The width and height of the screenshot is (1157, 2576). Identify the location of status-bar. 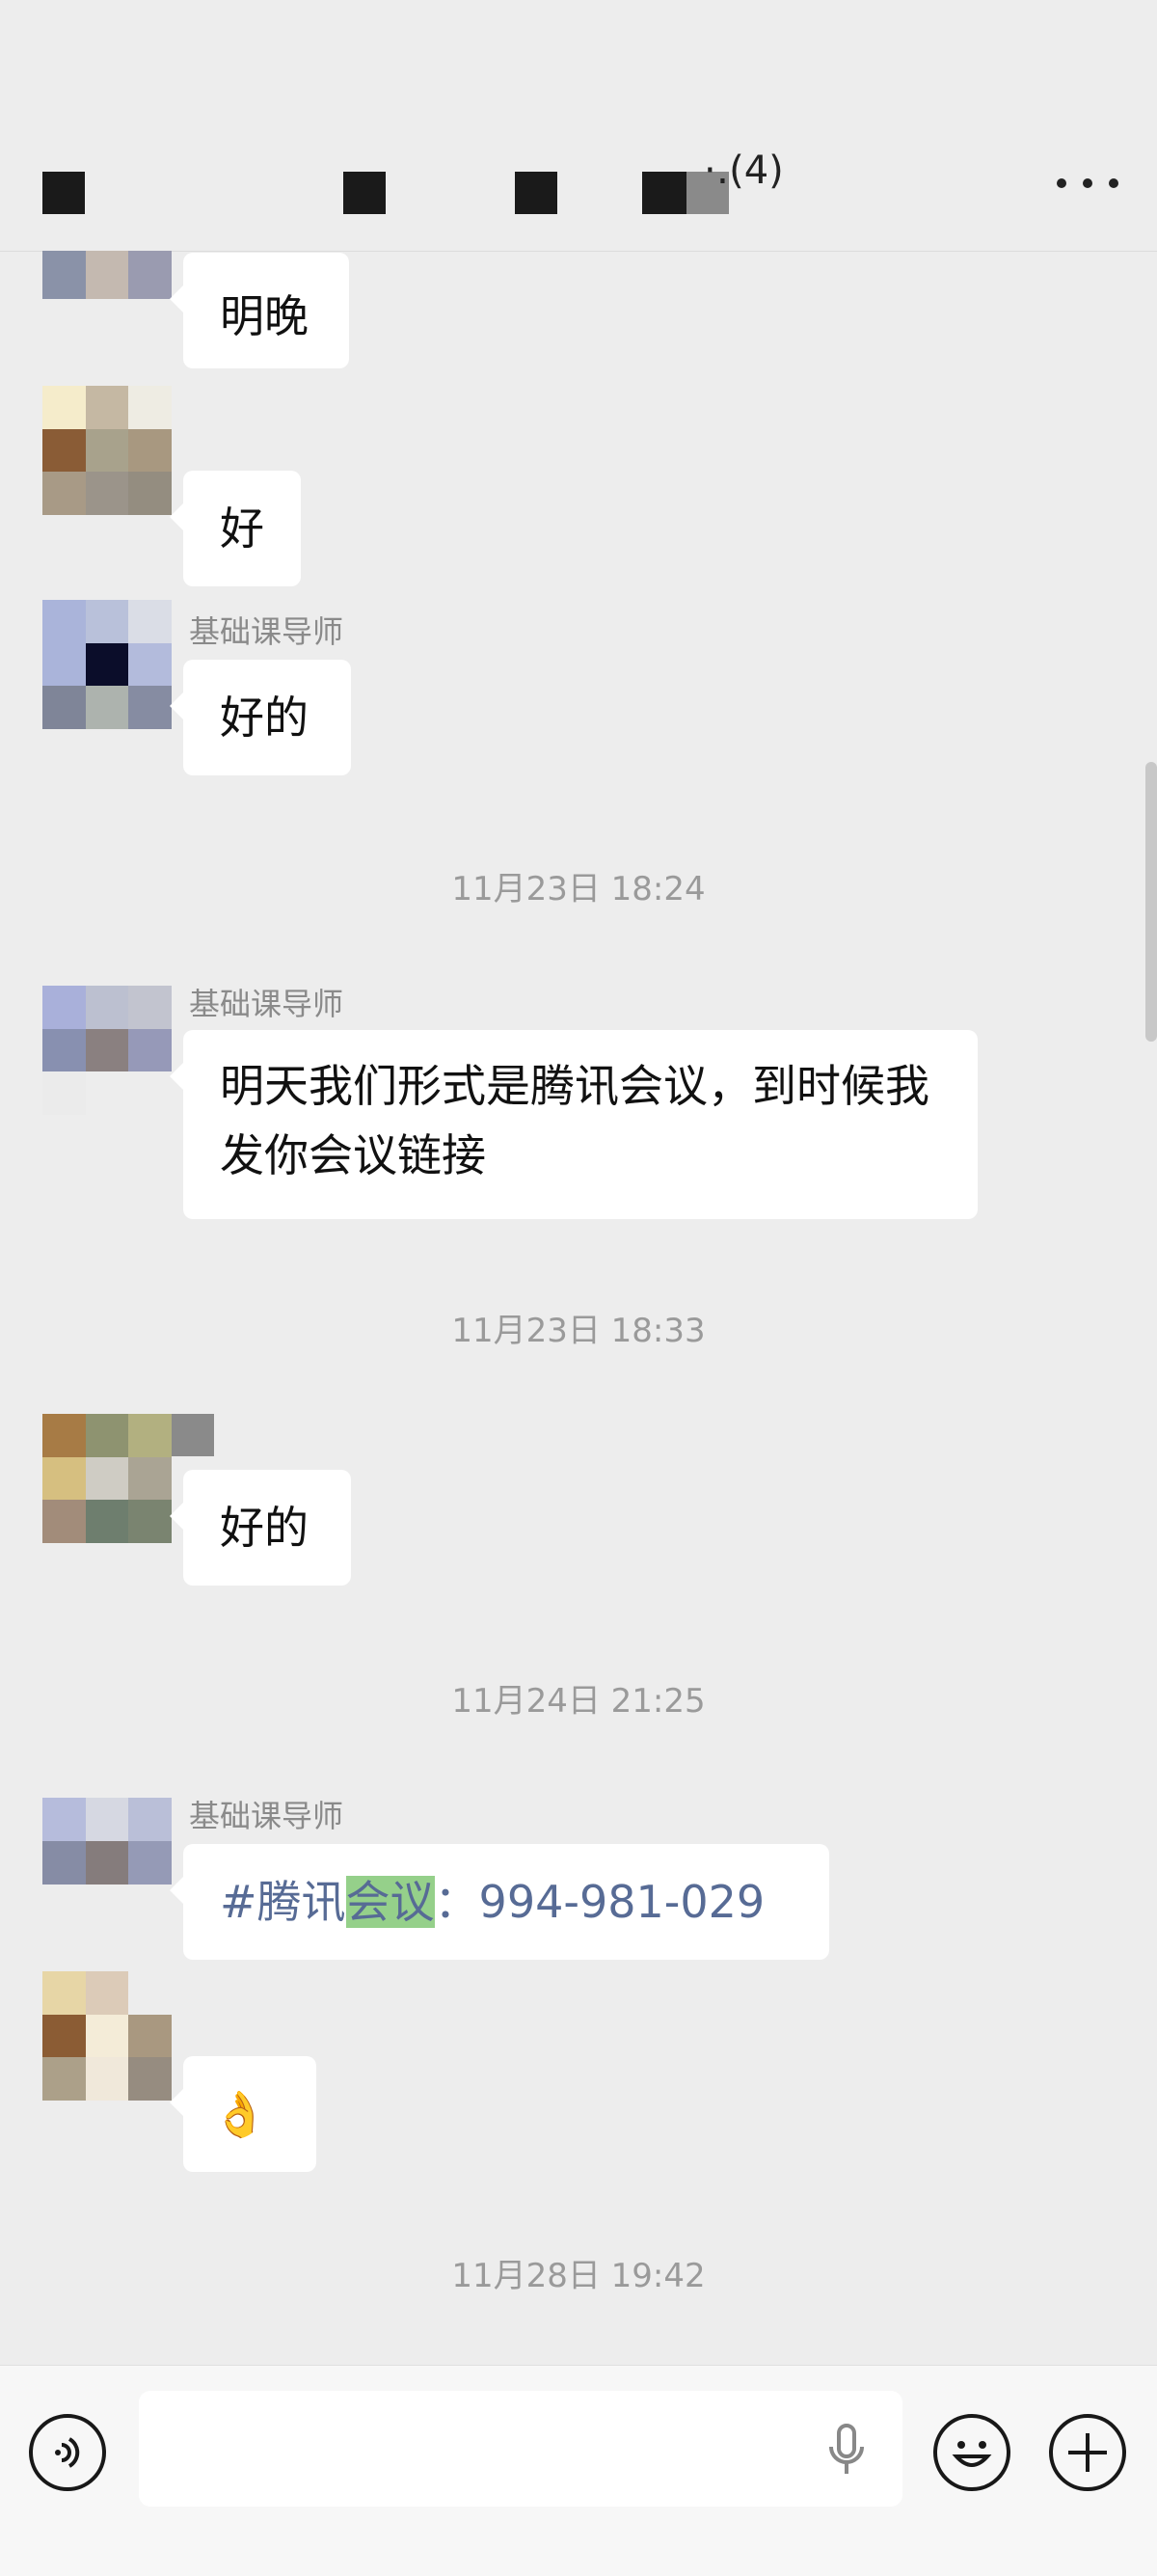
(578, 72).